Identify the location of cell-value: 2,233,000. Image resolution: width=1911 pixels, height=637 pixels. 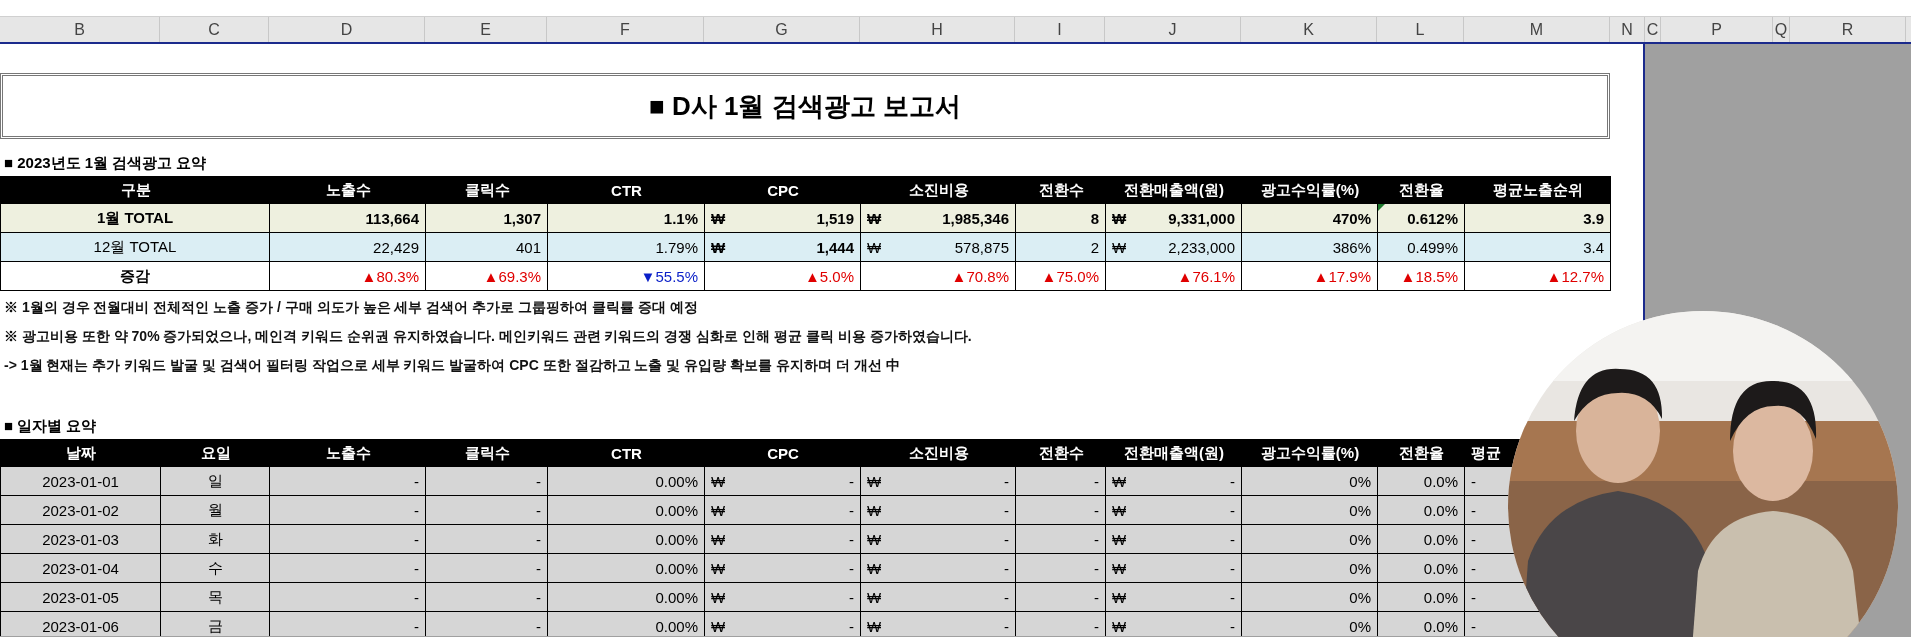
(1201, 247).